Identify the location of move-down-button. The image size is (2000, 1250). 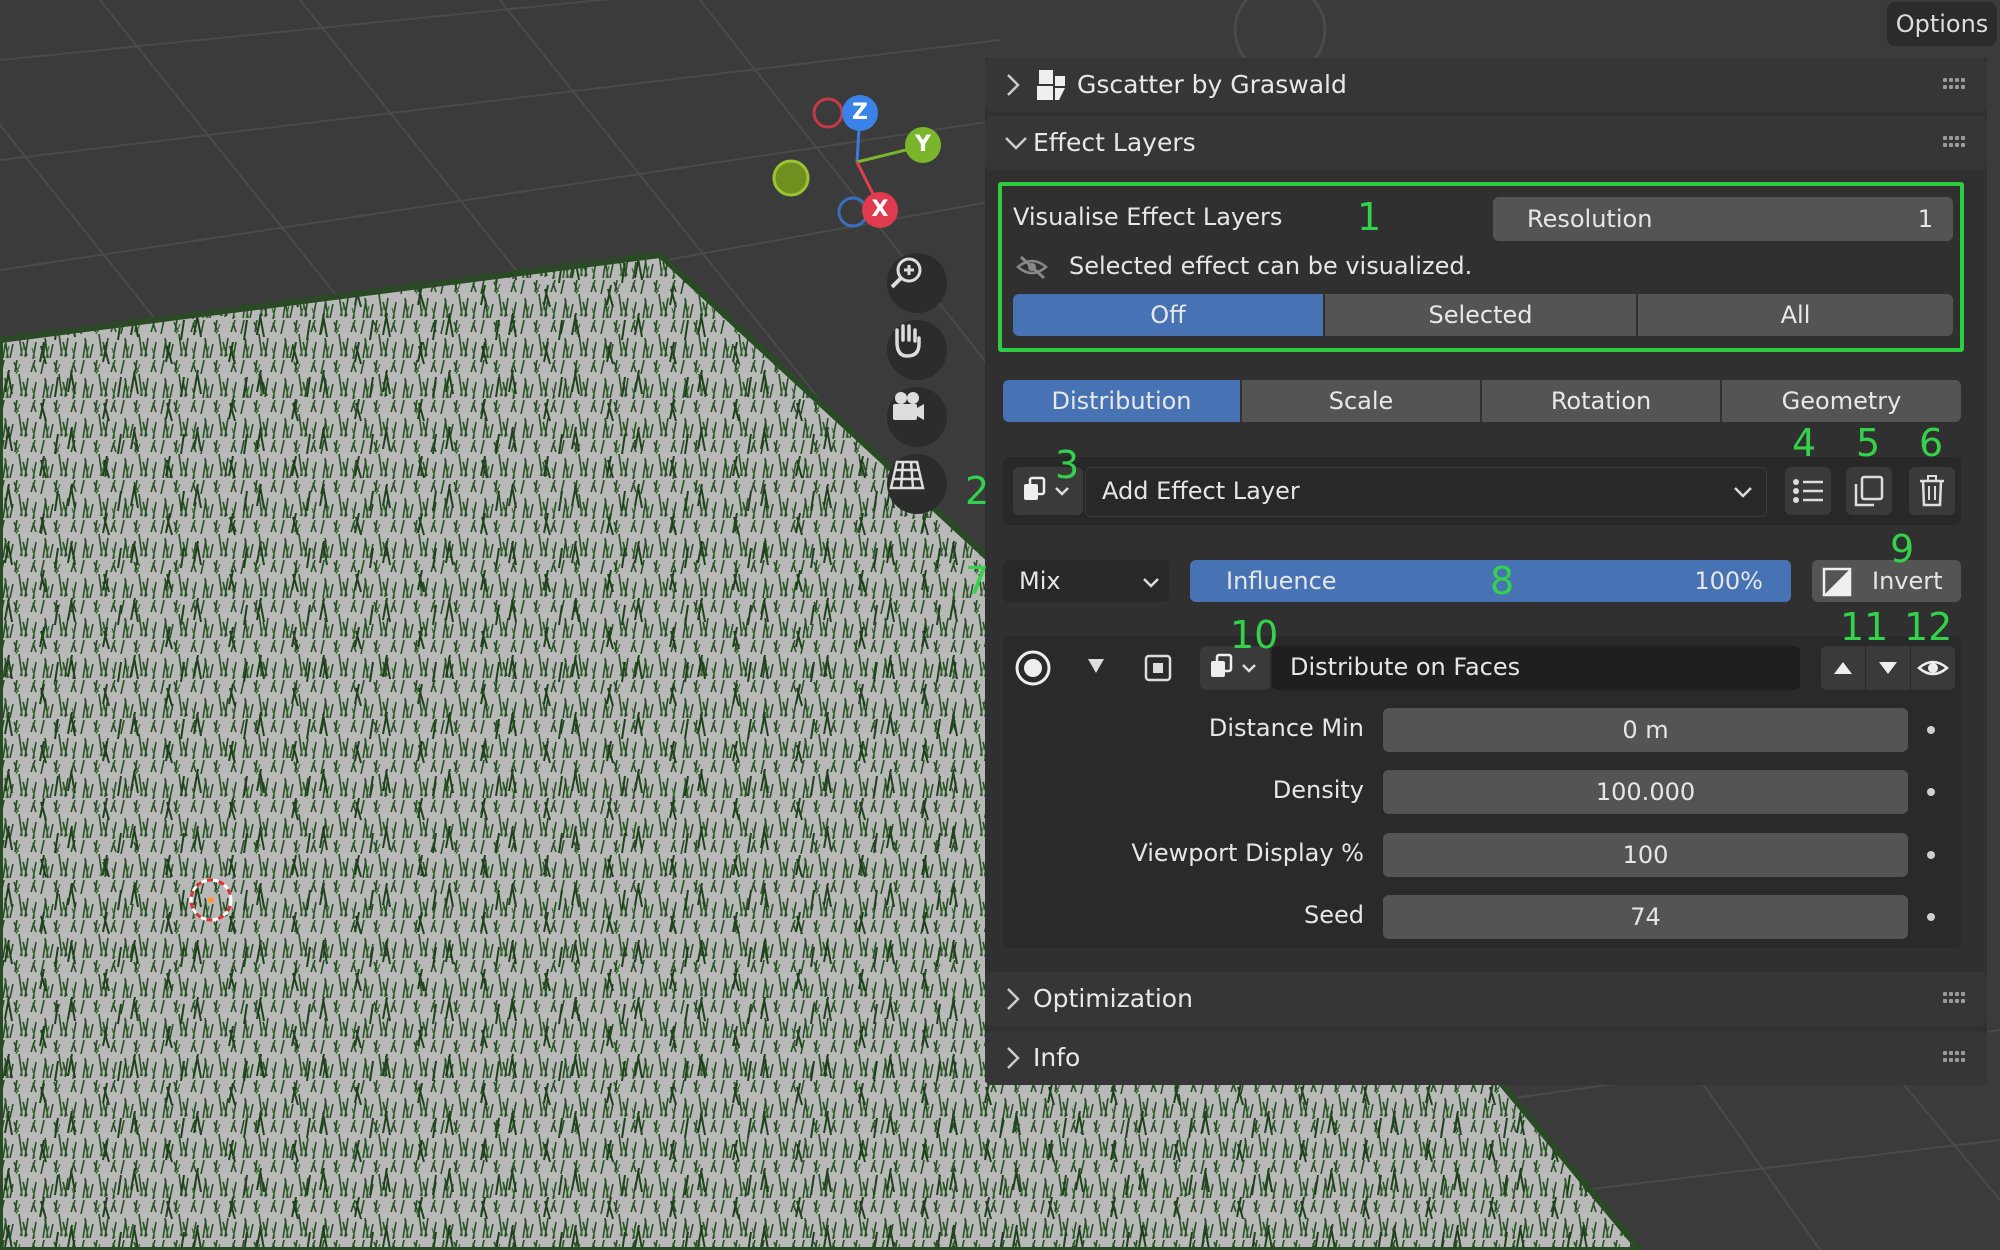
(1888, 668).